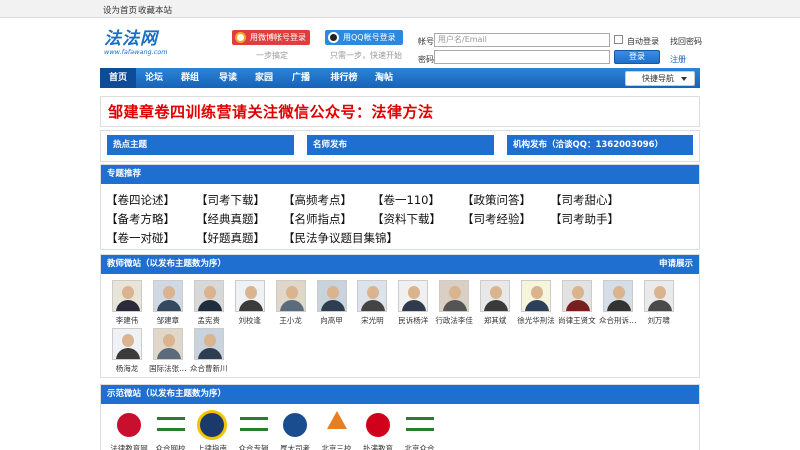 The height and width of the screenshot is (450, 800). What do you see at coordinates (317, 219) in the screenshot?
I see `topic-link: 【名师指点】` at bounding box center [317, 219].